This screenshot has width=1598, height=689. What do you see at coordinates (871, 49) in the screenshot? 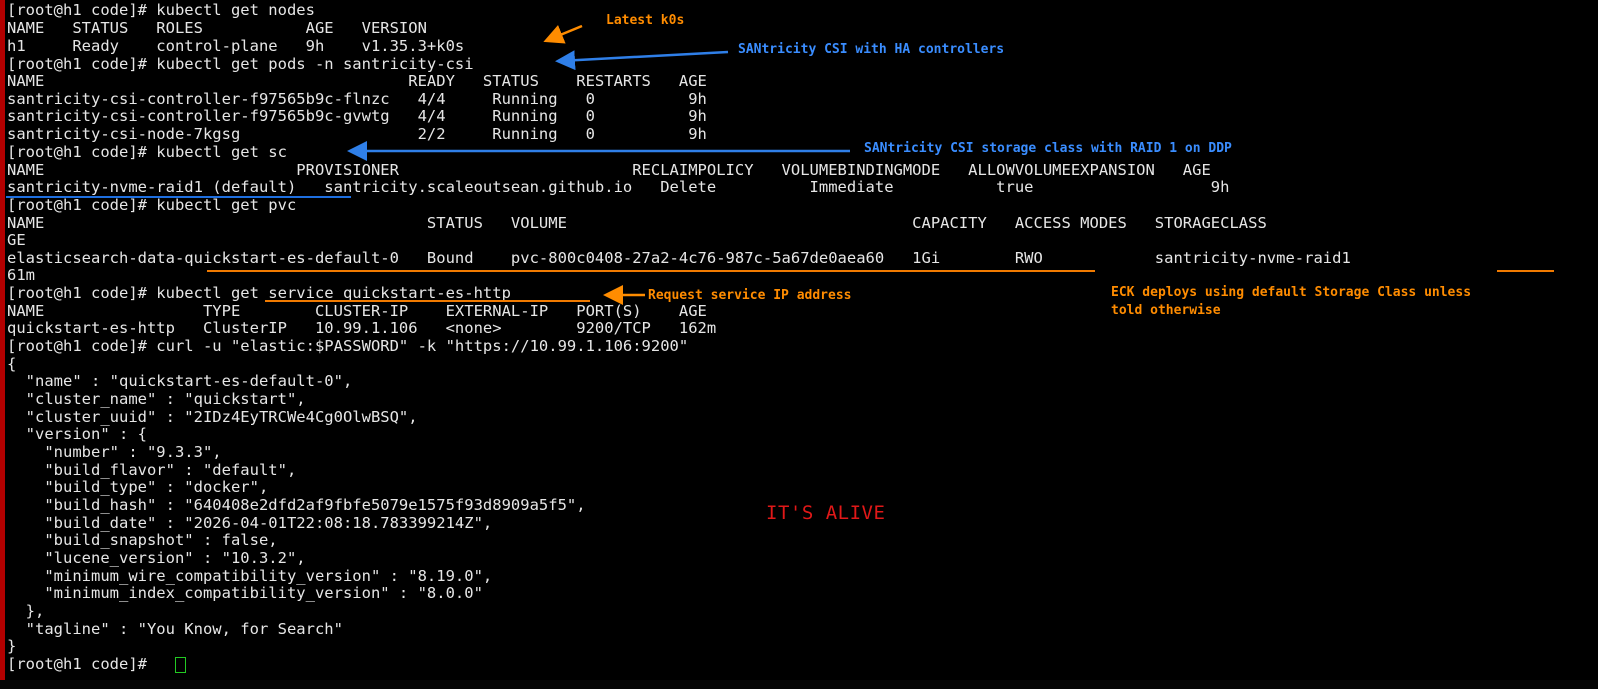
I see `annotation-csi-ha: SANtricity CSI with HA controllers` at bounding box center [871, 49].